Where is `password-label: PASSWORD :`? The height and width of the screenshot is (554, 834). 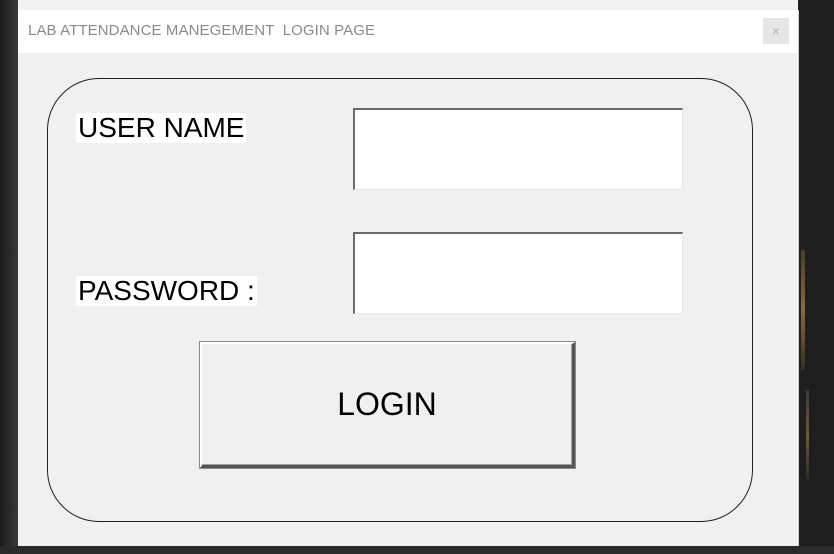 password-label: PASSWORD : is located at coordinates (166, 290).